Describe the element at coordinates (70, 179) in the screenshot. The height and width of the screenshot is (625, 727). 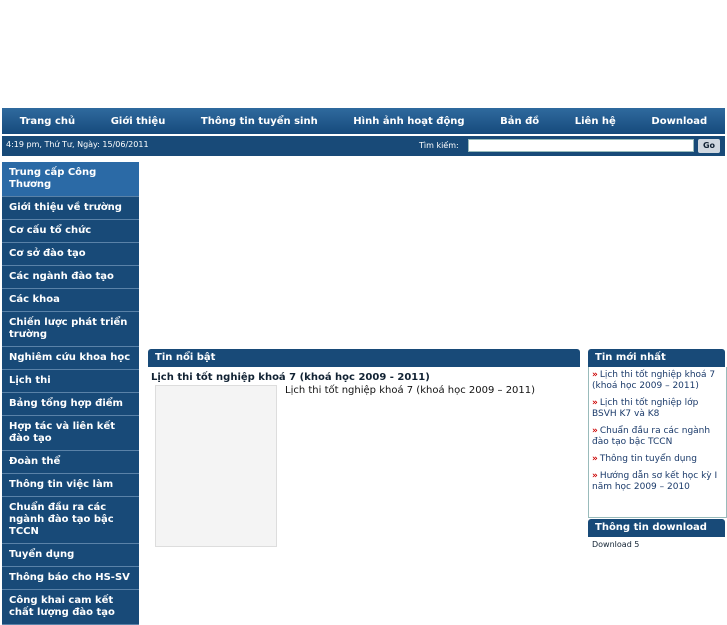
I see `sidebar-item-trung-cap: Trung cấp Công Thương` at that location.